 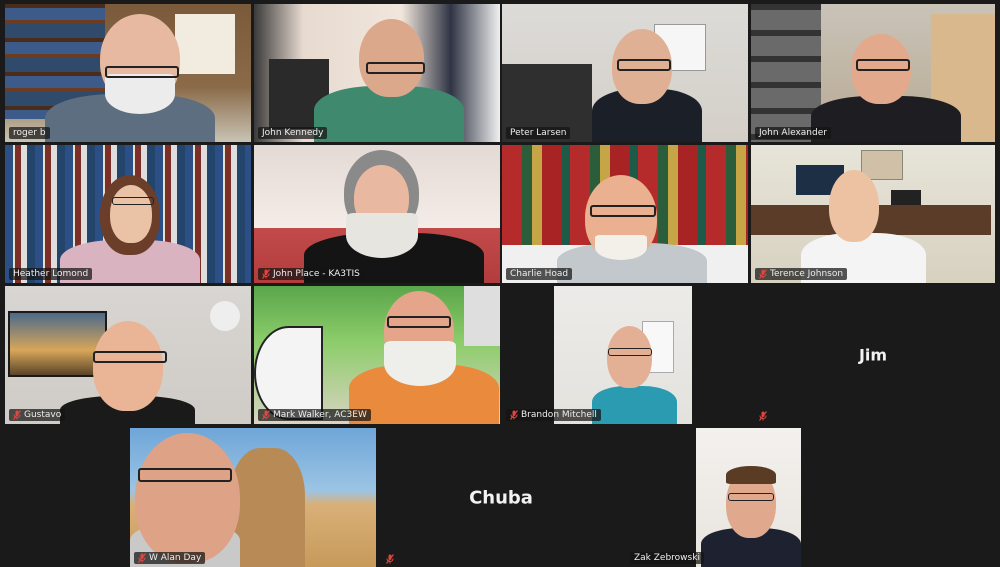 I want to click on participant-name: John Alexander, so click(x=793, y=133).